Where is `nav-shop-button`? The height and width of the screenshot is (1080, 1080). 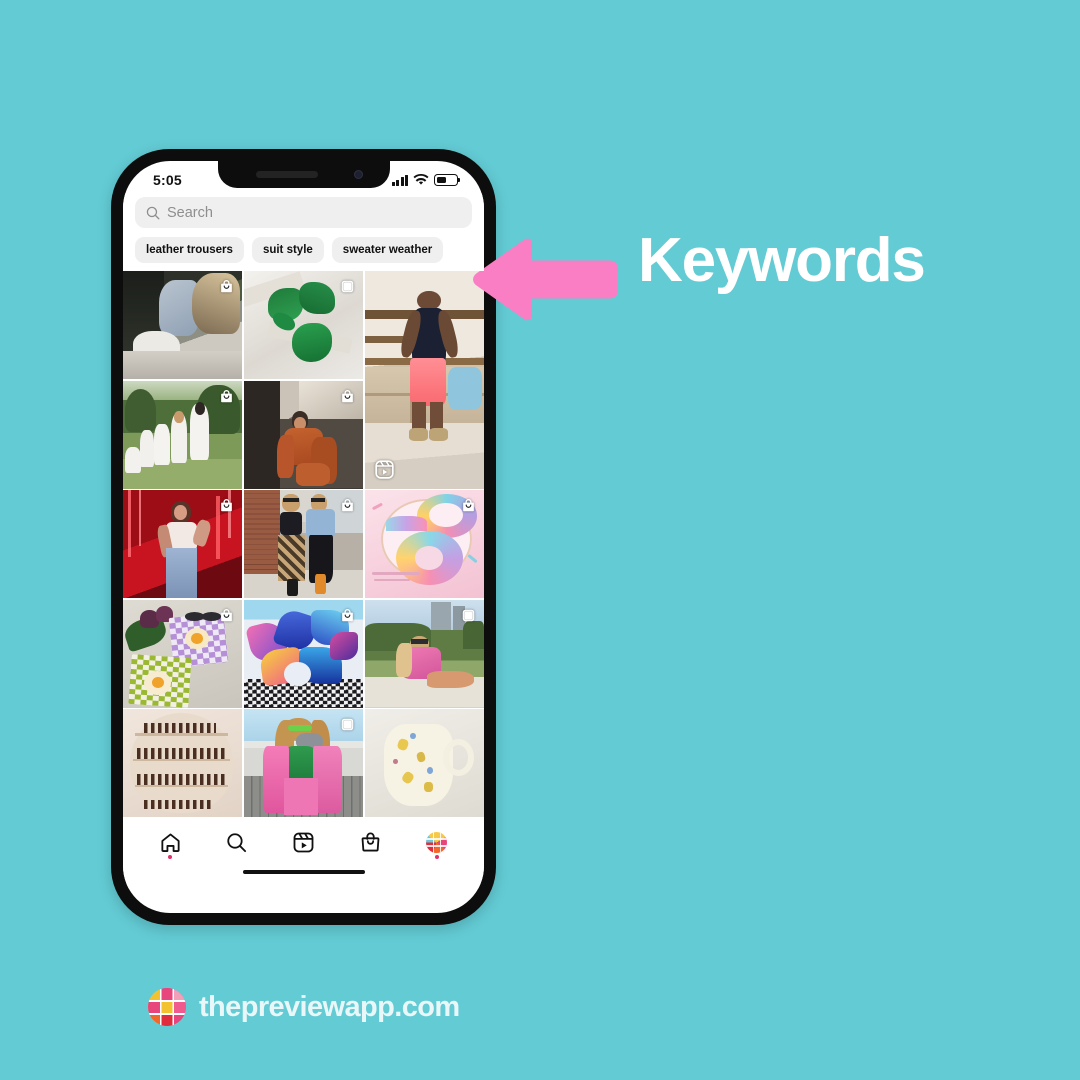 nav-shop-button is located at coordinates (370, 842).